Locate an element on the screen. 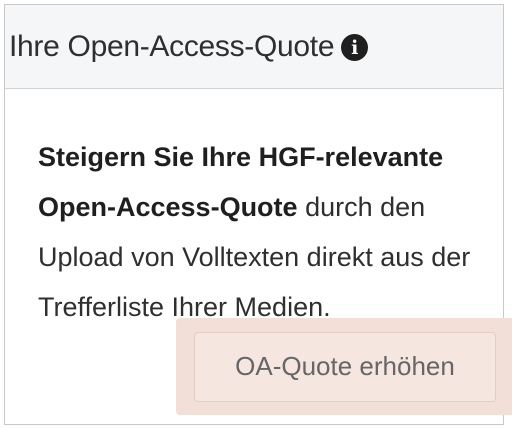 The width and height of the screenshot is (512, 429). oa-quote-button: OA-Quote erhöhen is located at coordinates (344, 366).